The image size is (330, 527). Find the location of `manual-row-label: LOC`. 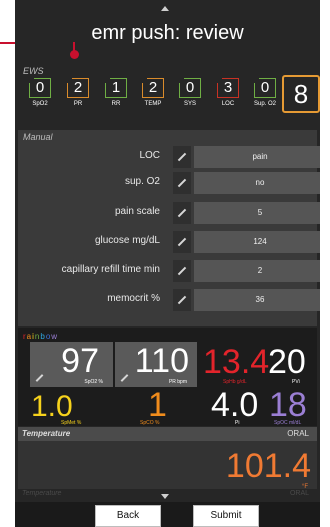

manual-row-label: LOC is located at coordinates (149, 155).